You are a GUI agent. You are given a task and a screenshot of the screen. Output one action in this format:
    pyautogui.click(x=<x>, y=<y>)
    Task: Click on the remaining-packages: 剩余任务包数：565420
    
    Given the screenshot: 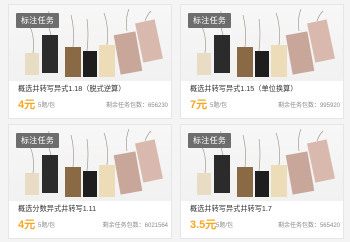 What is the action you would take?
    pyautogui.click(x=308, y=226)
    